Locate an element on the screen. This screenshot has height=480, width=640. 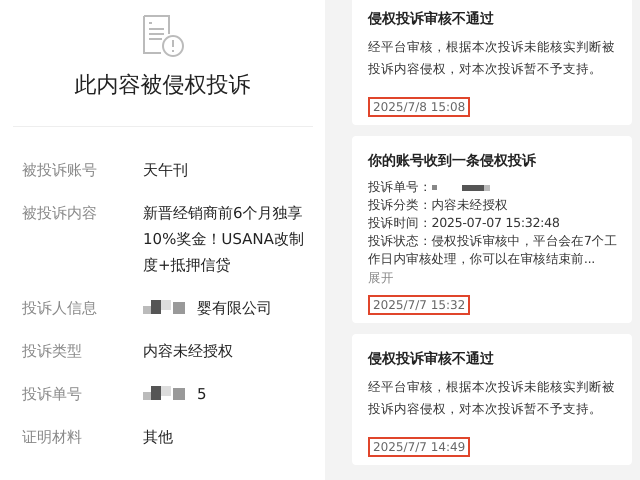
field-value: 内容未经授权 is located at coordinates (188, 351).